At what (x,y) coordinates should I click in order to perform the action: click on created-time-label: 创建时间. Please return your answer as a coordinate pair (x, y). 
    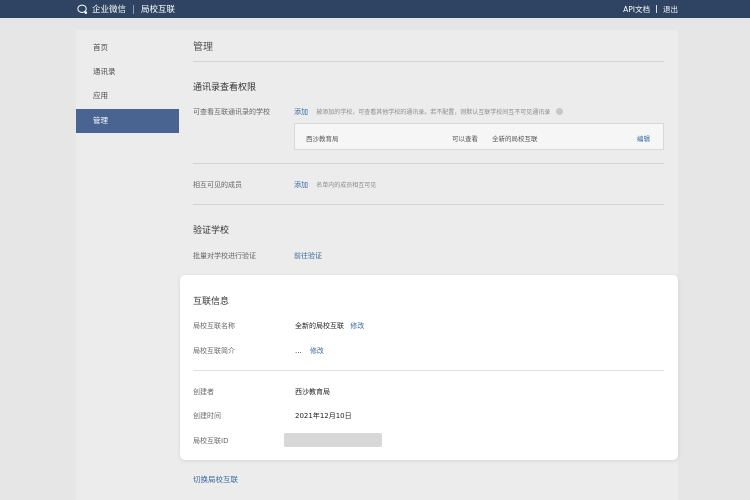
    Looking at the image, I should click on (207, 416).